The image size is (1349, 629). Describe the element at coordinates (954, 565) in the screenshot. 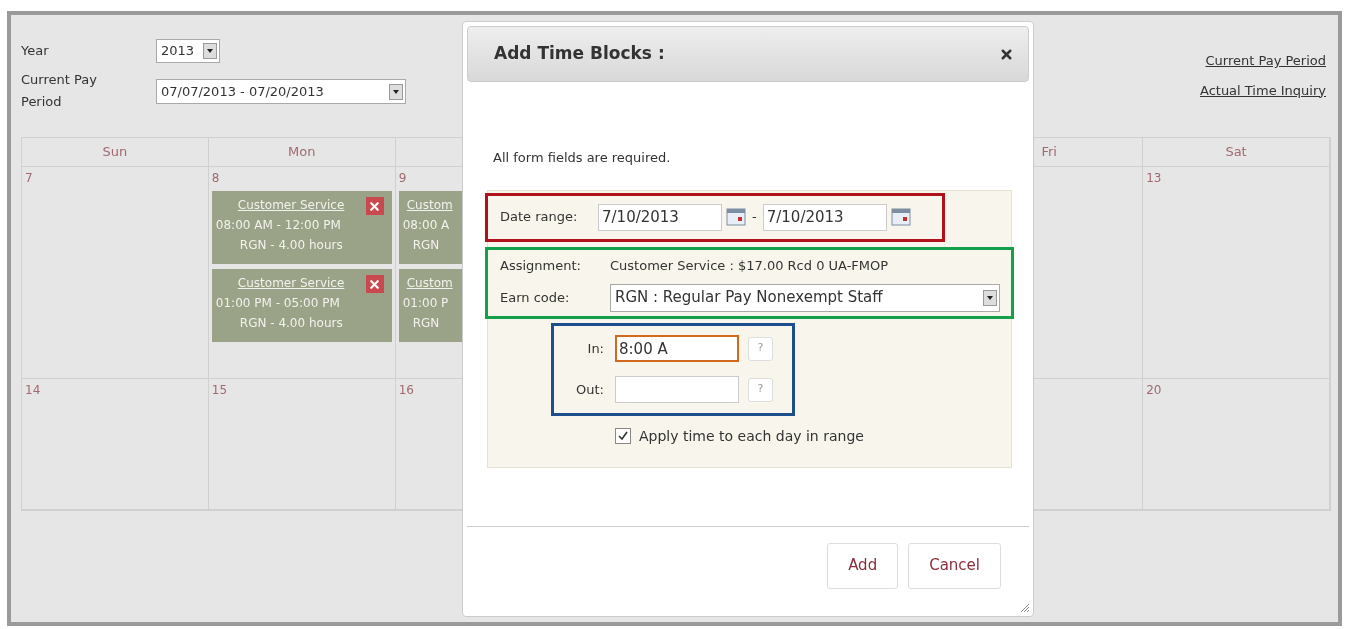

I see `dialog-button: Cancel` at that location.